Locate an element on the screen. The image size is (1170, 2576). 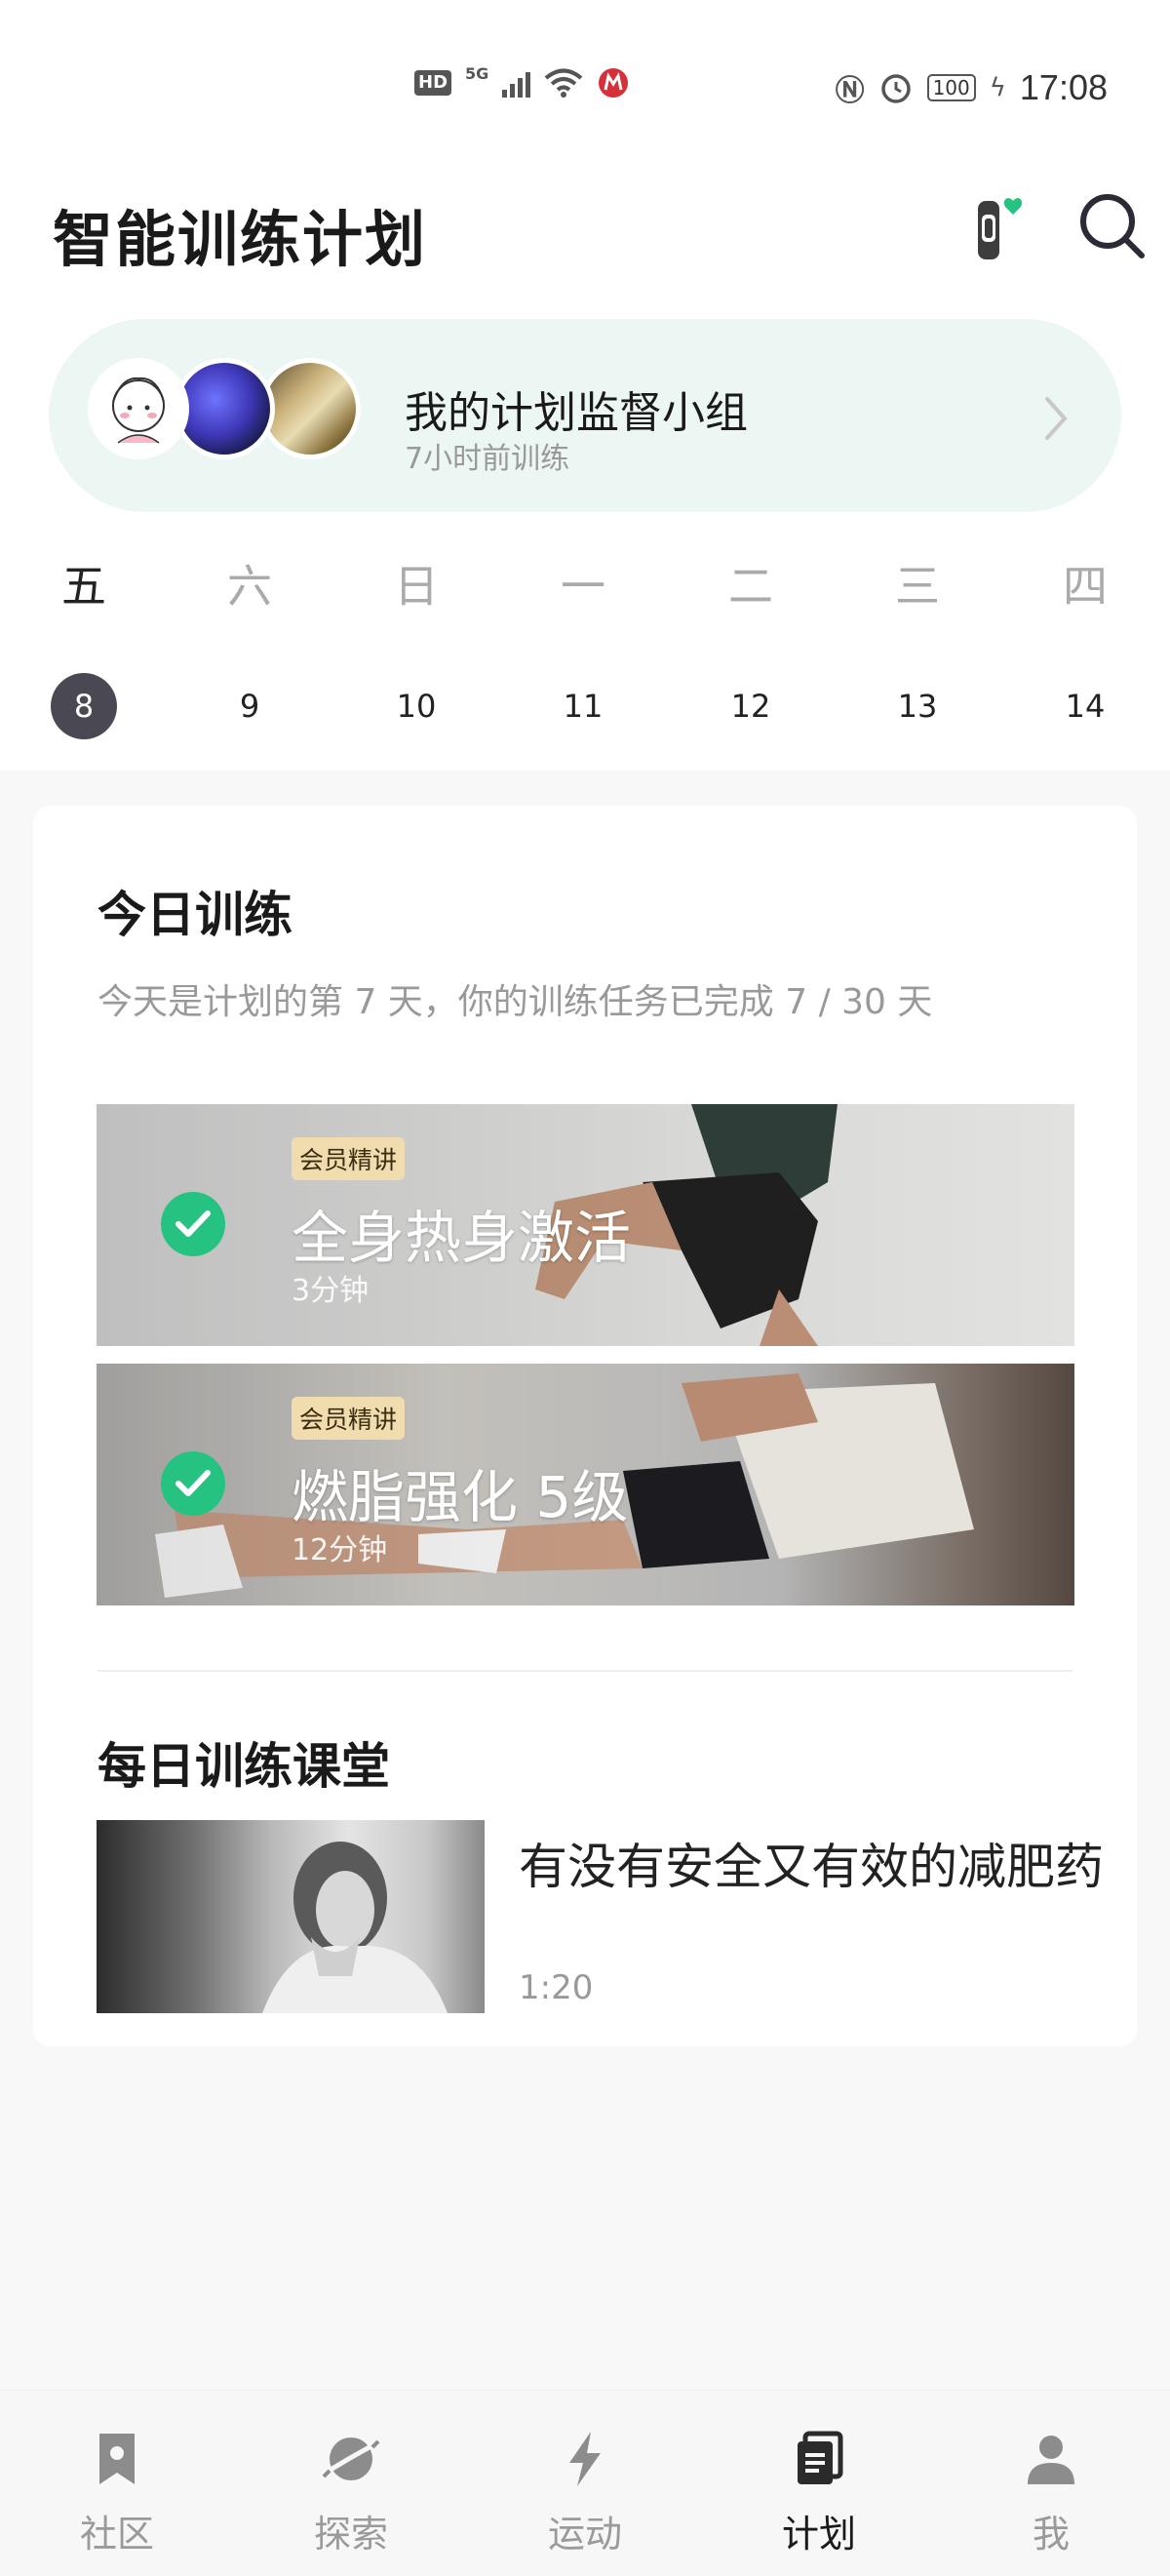
nav-item-plan: 计划 is located at coordinates (819, 2483).